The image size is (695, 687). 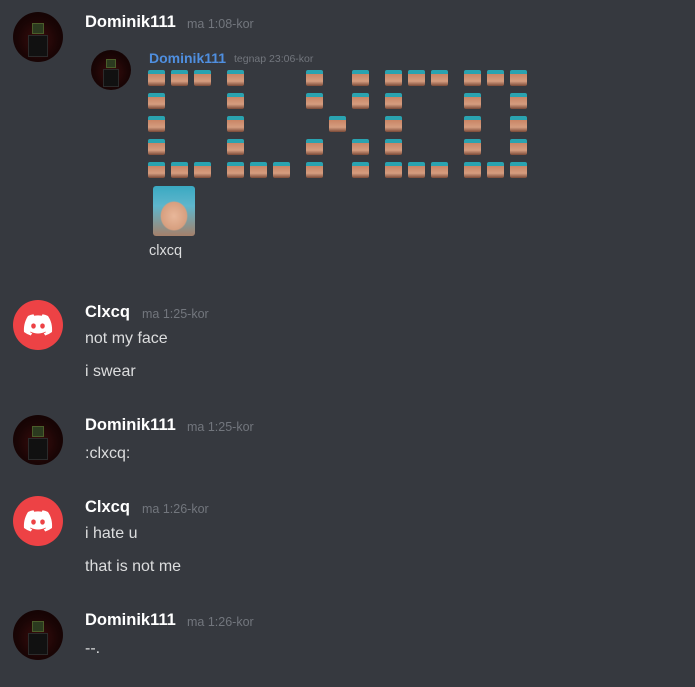 I want to click on quoted-avatar, so click(x=111, y=70).